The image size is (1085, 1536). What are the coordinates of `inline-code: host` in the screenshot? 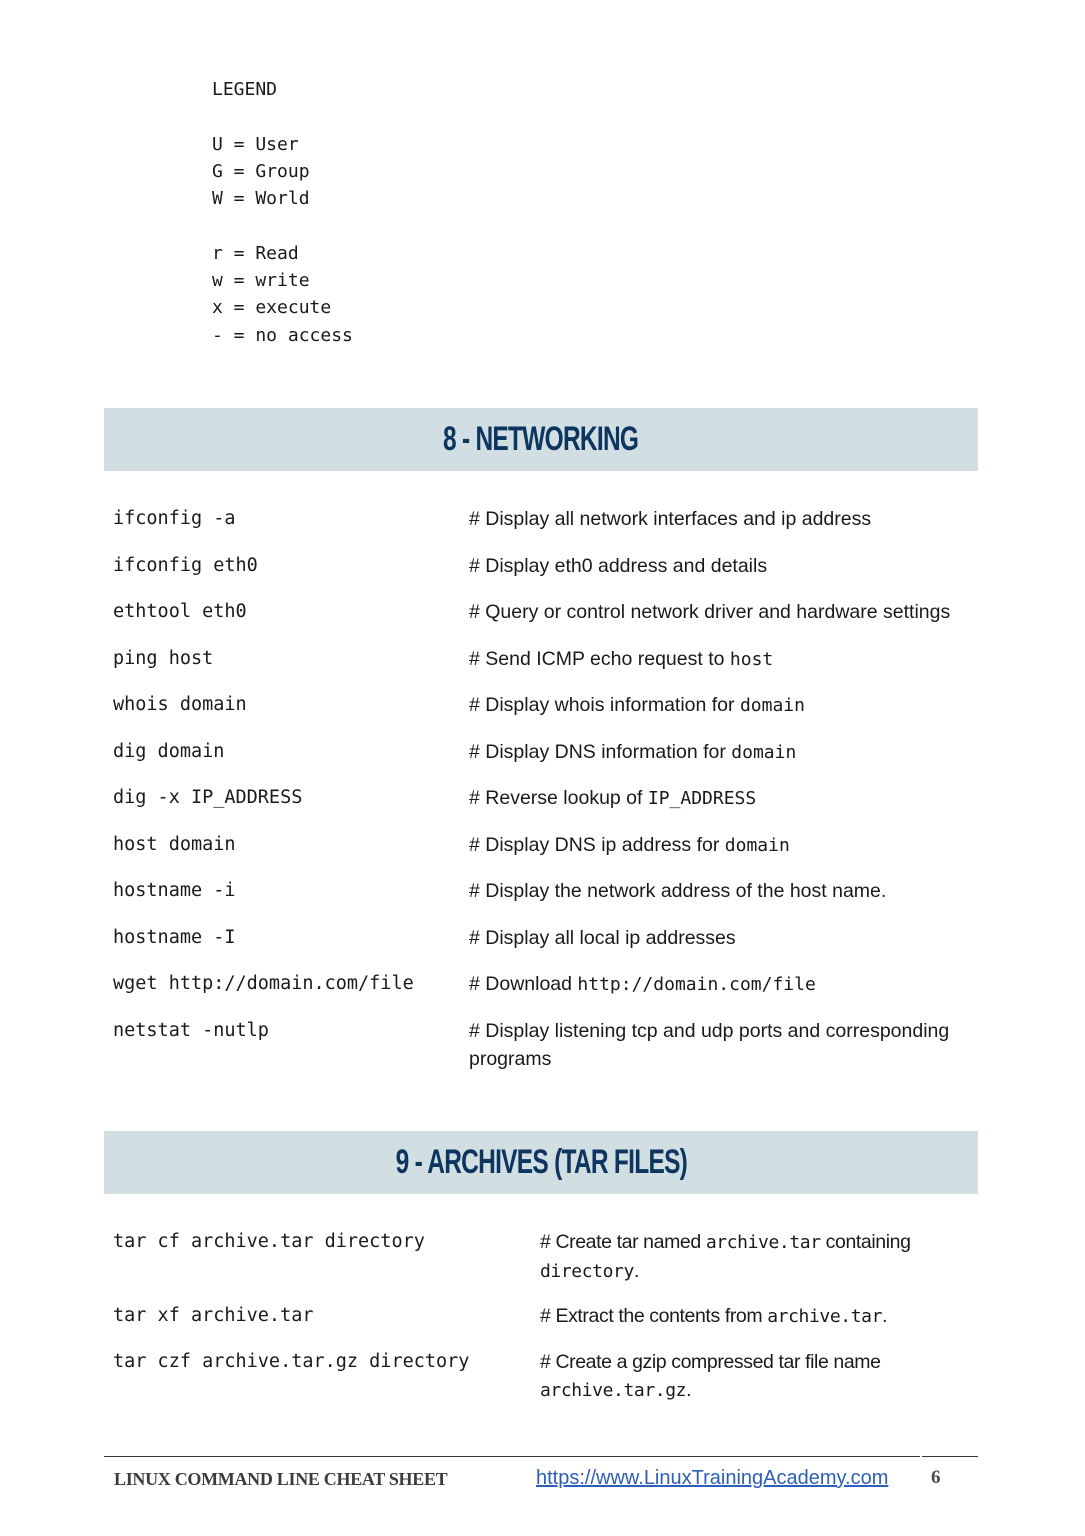 It's located at (751, 659).